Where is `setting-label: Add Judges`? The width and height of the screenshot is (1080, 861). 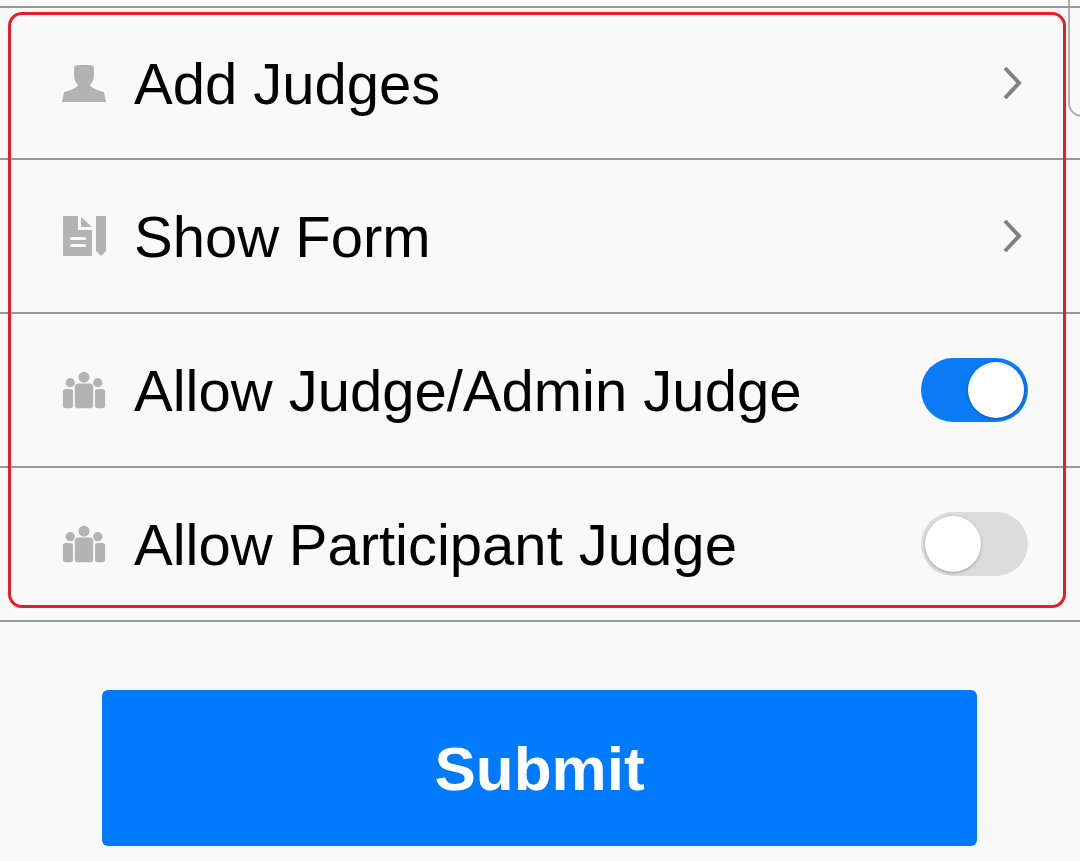
setting-label: Add Judges is located at coordinates (288, 83).